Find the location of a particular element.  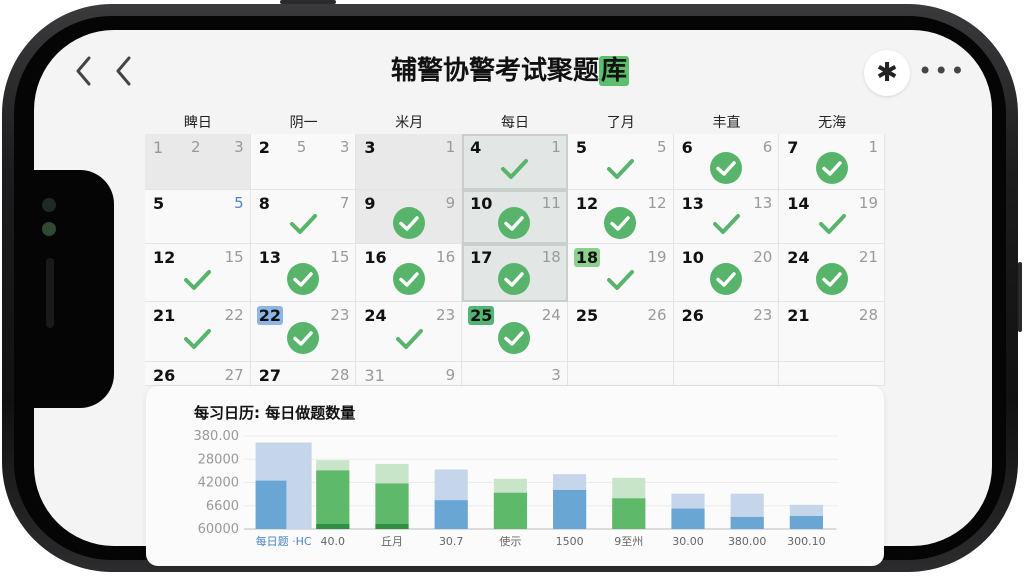

calendar-day-cell: 27 28 is located at coordinates (303, 374).